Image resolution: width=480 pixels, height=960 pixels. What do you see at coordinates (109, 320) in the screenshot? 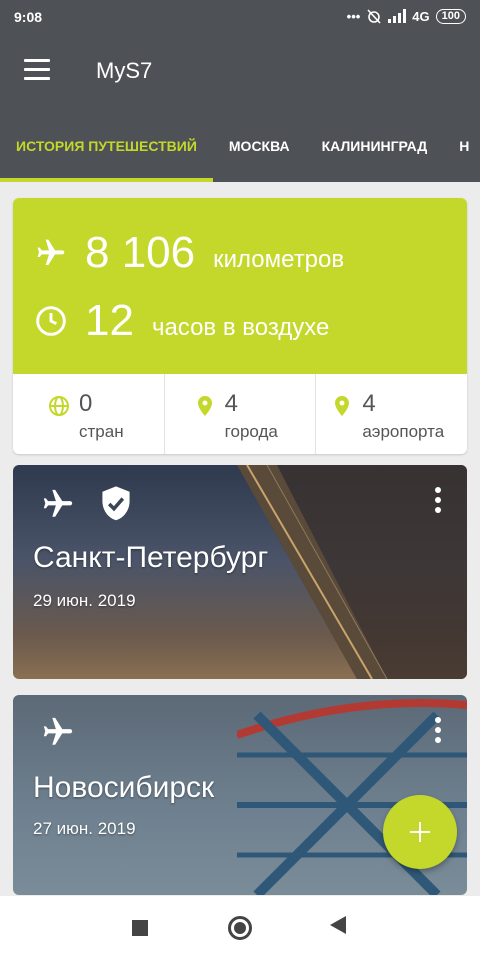
I see `hours-value: 12` at bounding box center [109, 320].